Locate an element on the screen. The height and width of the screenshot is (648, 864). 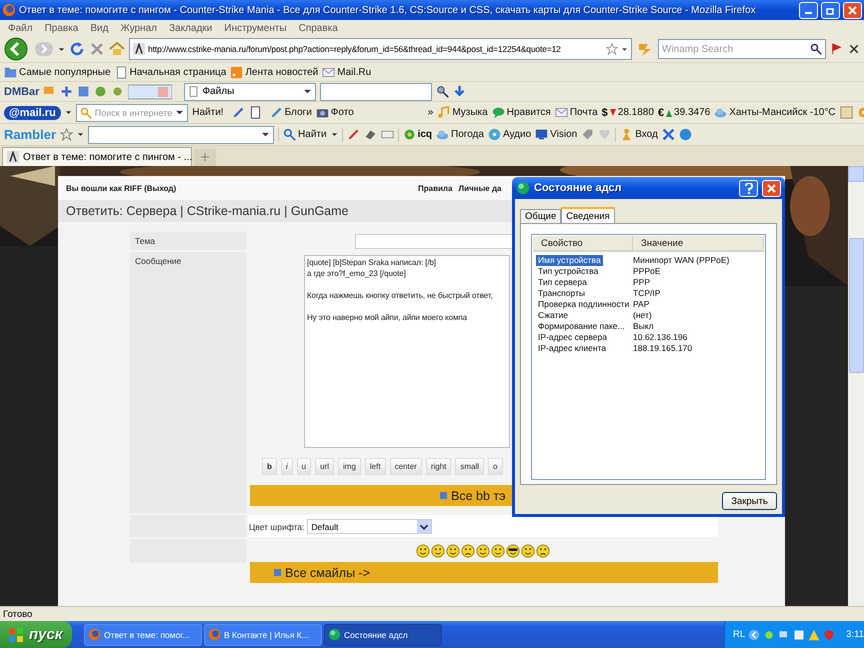
format-button: u is located at coordinates (304, 466).